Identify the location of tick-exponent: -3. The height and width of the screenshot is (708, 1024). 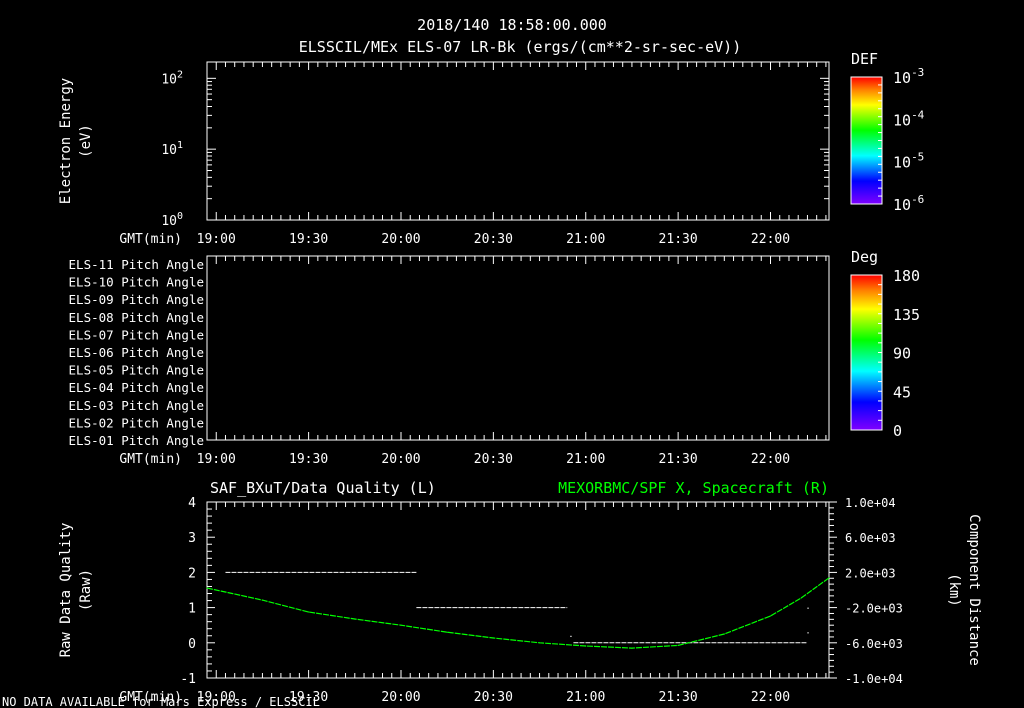
(917, 72).